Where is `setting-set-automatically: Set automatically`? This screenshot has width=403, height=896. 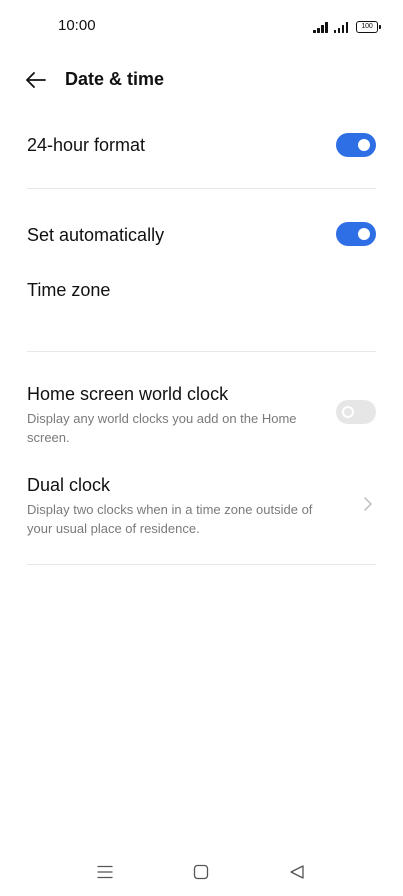 setting-set-automatically: Set automatically is located at coordinates (201, 235).